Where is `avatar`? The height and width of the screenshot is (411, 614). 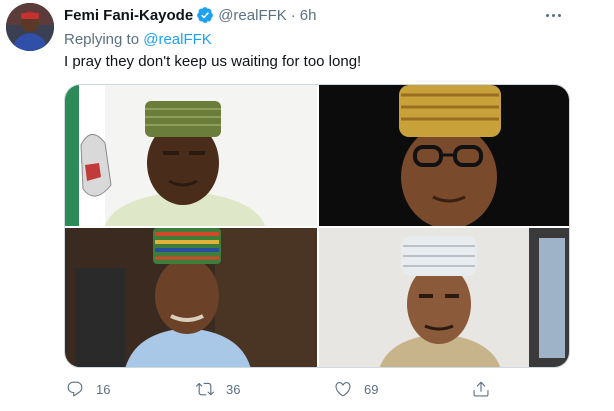 avatar is located at coordinates (30, 27).